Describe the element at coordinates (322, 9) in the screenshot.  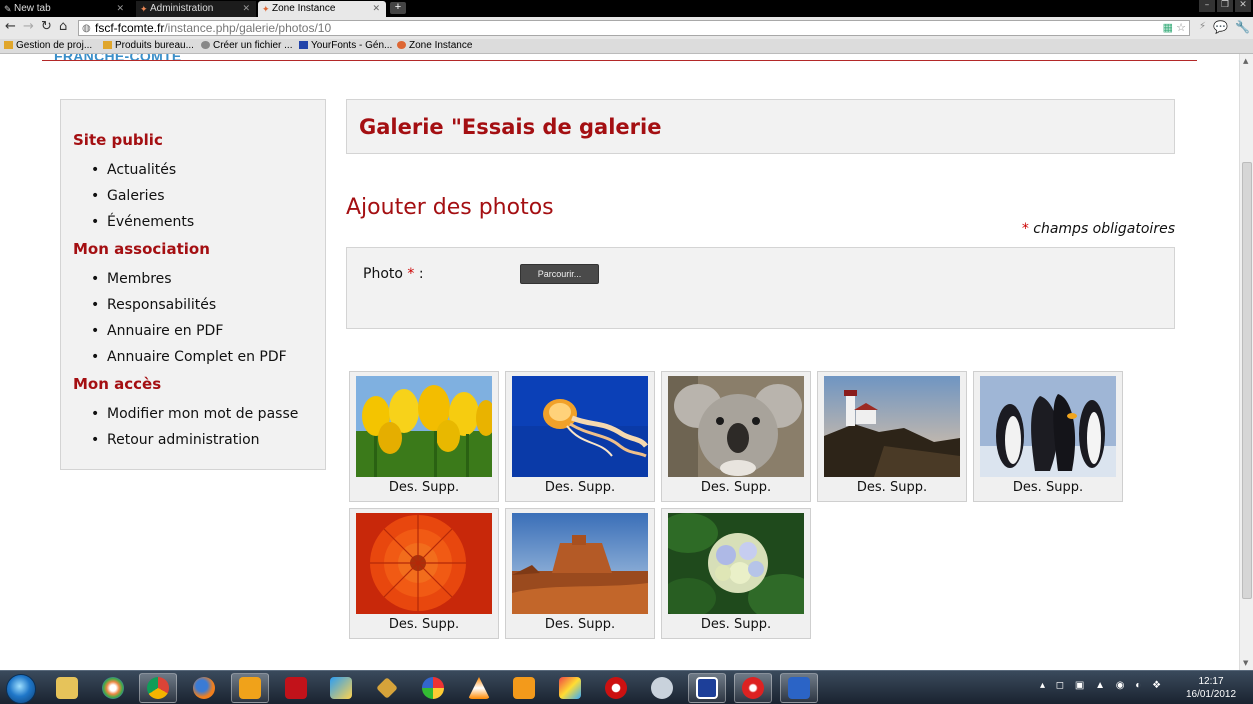
I see `tab-zone-instance: ✦ Zone Instance ✕` at that location.